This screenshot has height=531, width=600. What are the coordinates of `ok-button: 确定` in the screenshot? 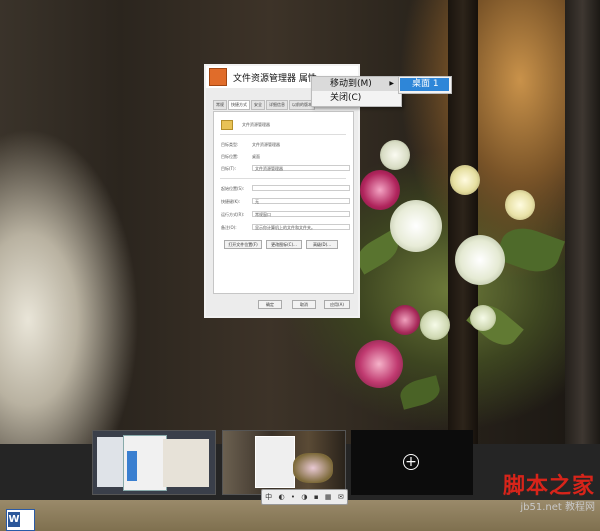 It's located at (270, 304).